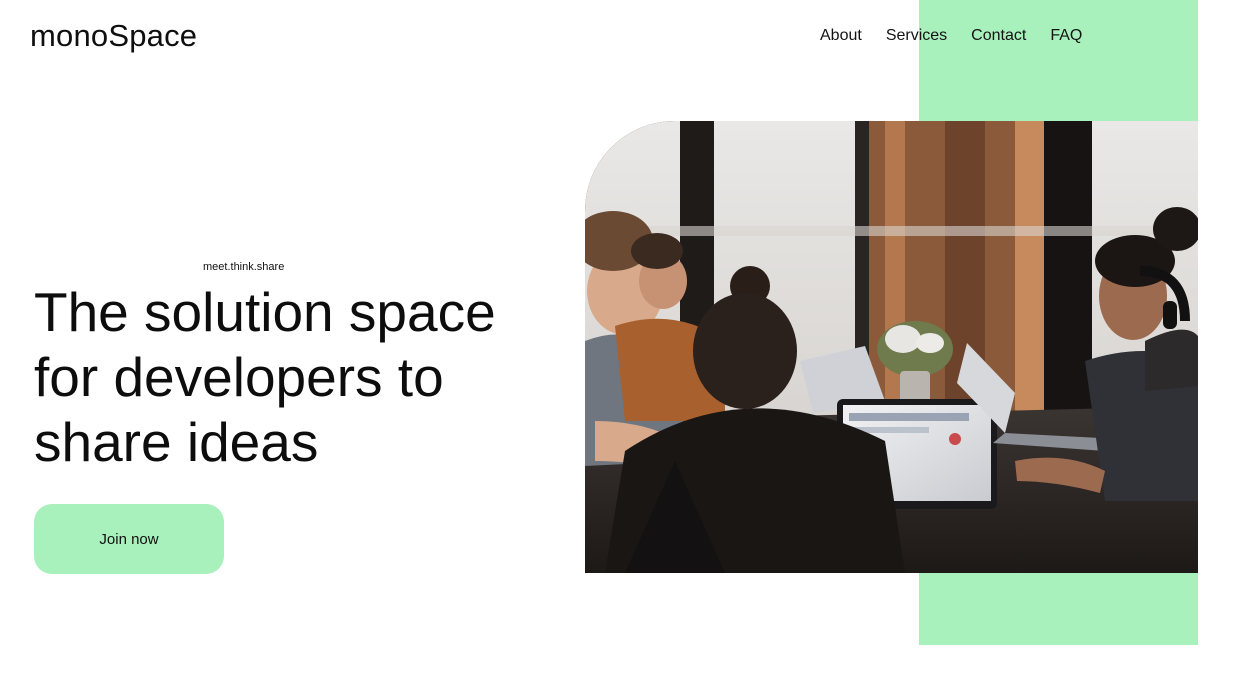 The image size is (1258, 689). I want to click on nav-contact-link: Contact, so click(998, 36).